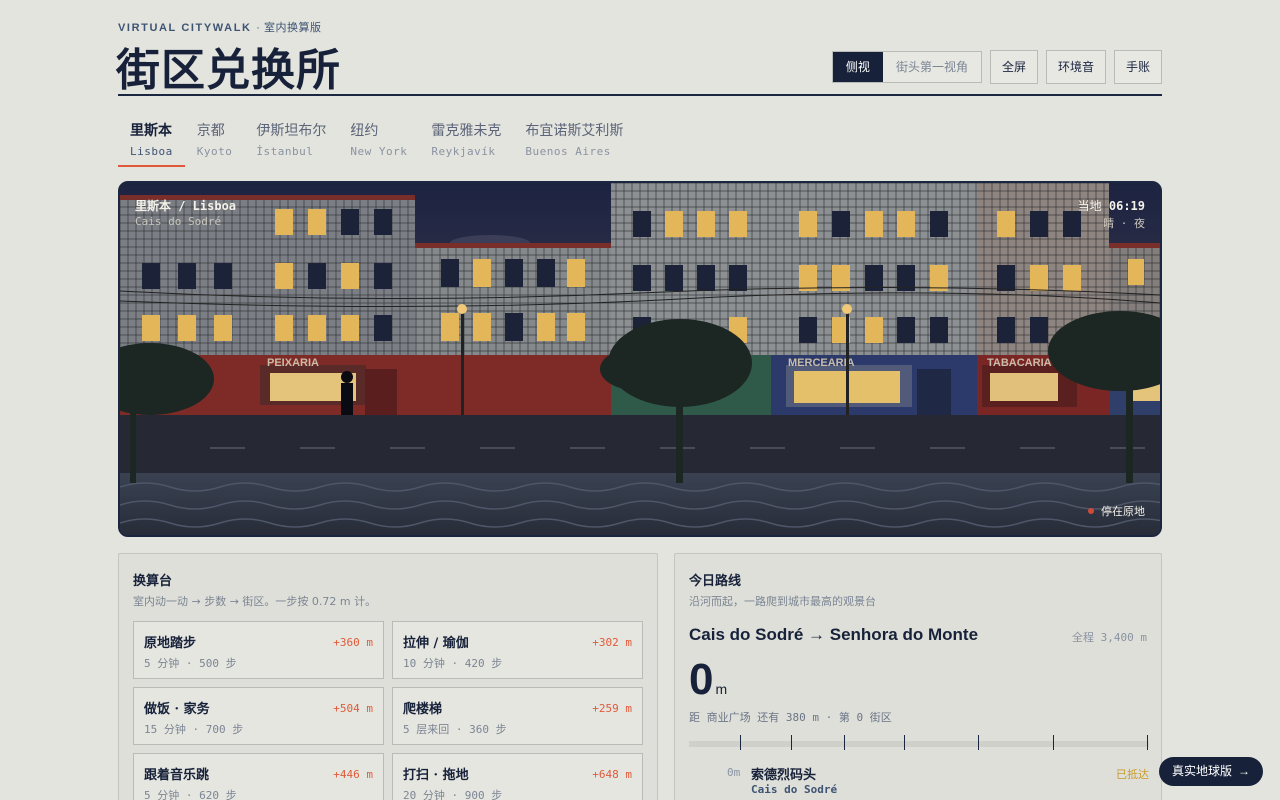  What do you see at coordinates (190, 663) in the screenshot?
I see `activity-meta: 5 分钟 · 500 步` at bounding box center [190, 663].